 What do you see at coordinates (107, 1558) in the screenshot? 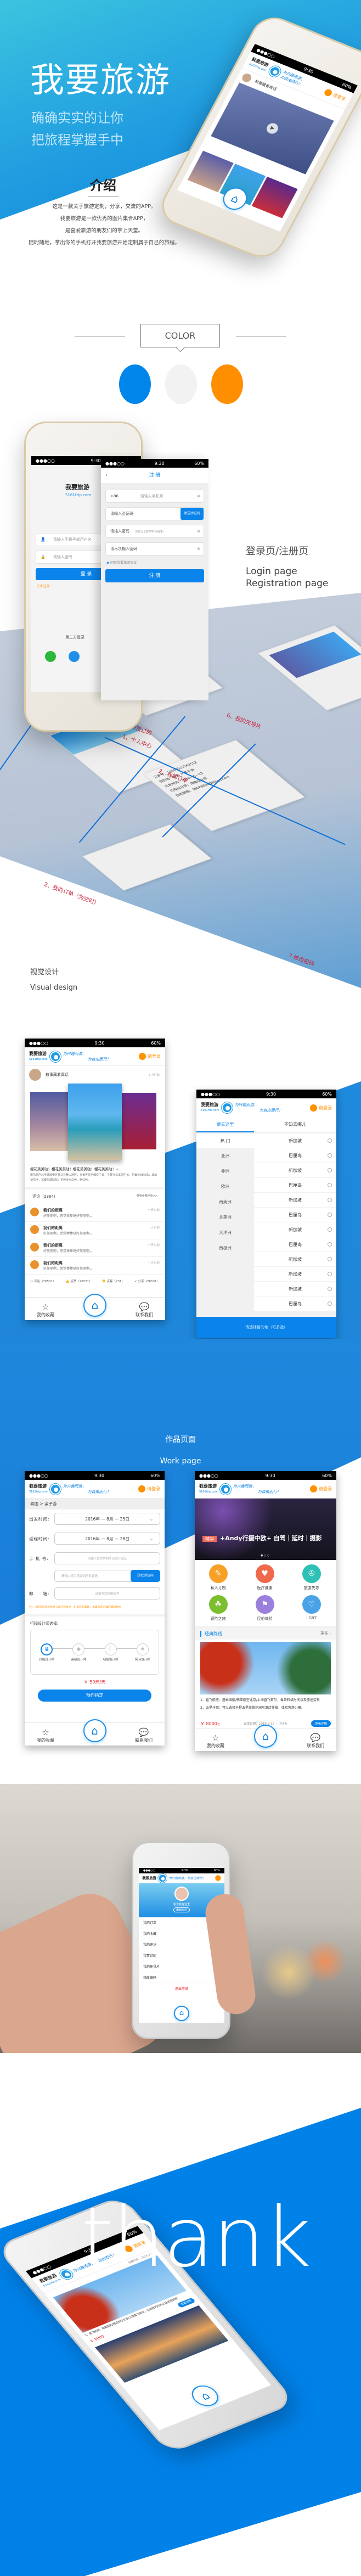
I see `phone-input: 请输入您的手机号码进行验证` at bounding box center [107, 1558].